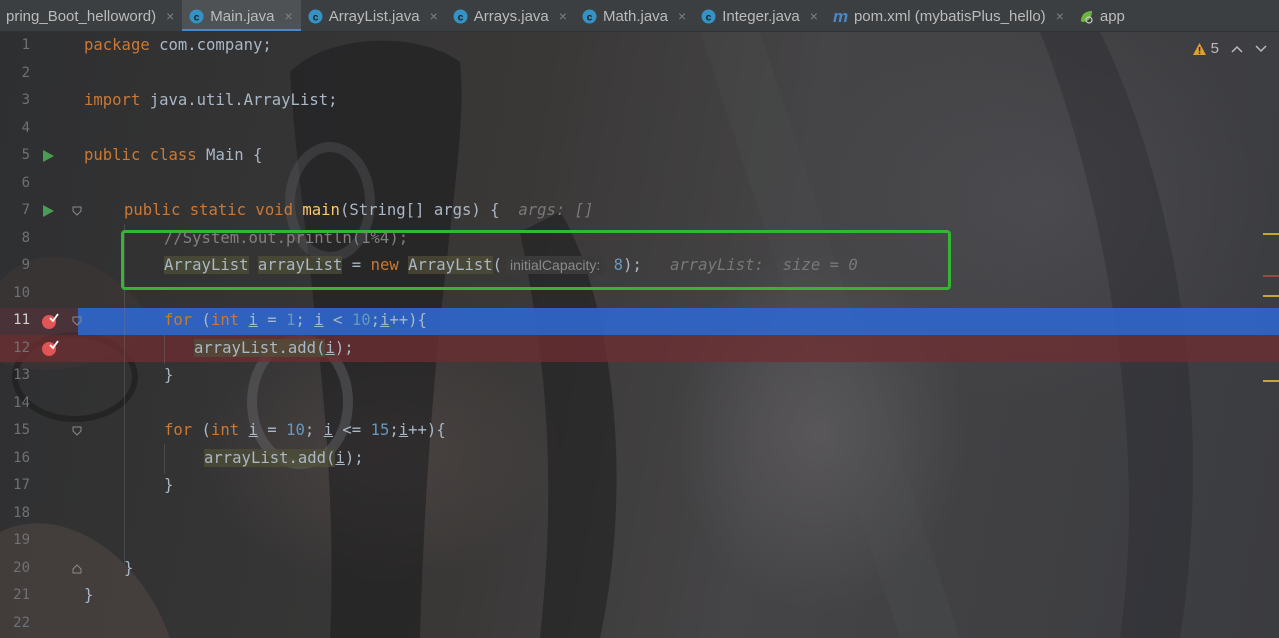 This screenshot has height=638, width=1279. I want to click on code-line-3: import java.util.ArrayList;, so click(211, 100).